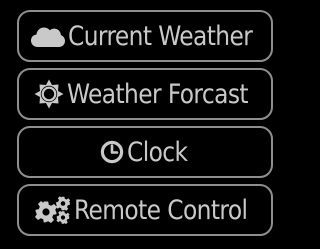 The height and width of the screenshot is (249, 320). What do you see at coordinates (112, 152) in the screenshot?
I see `clock-icon` at bounding box center [112, 152].